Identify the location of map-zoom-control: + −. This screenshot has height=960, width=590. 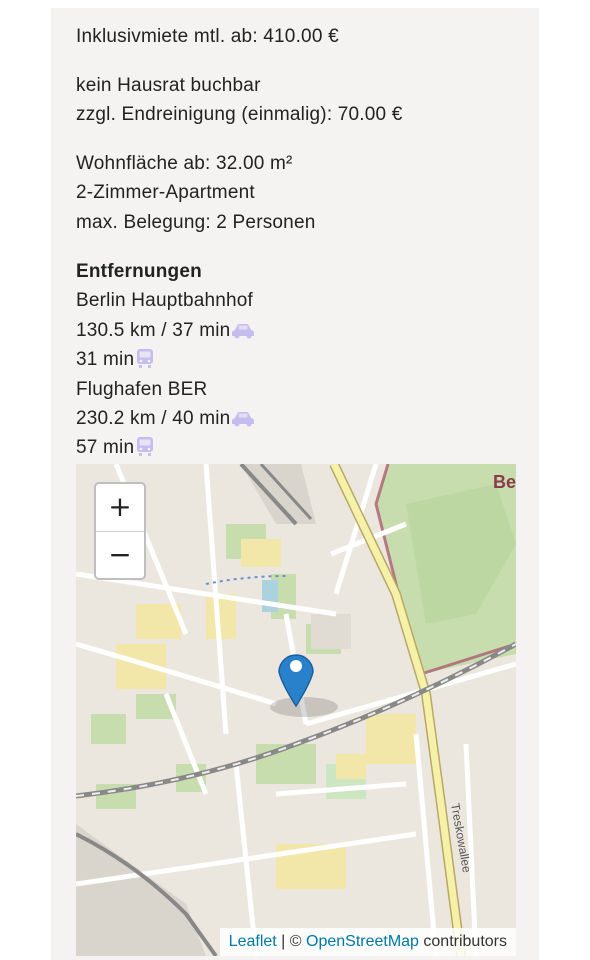
(120, 531).